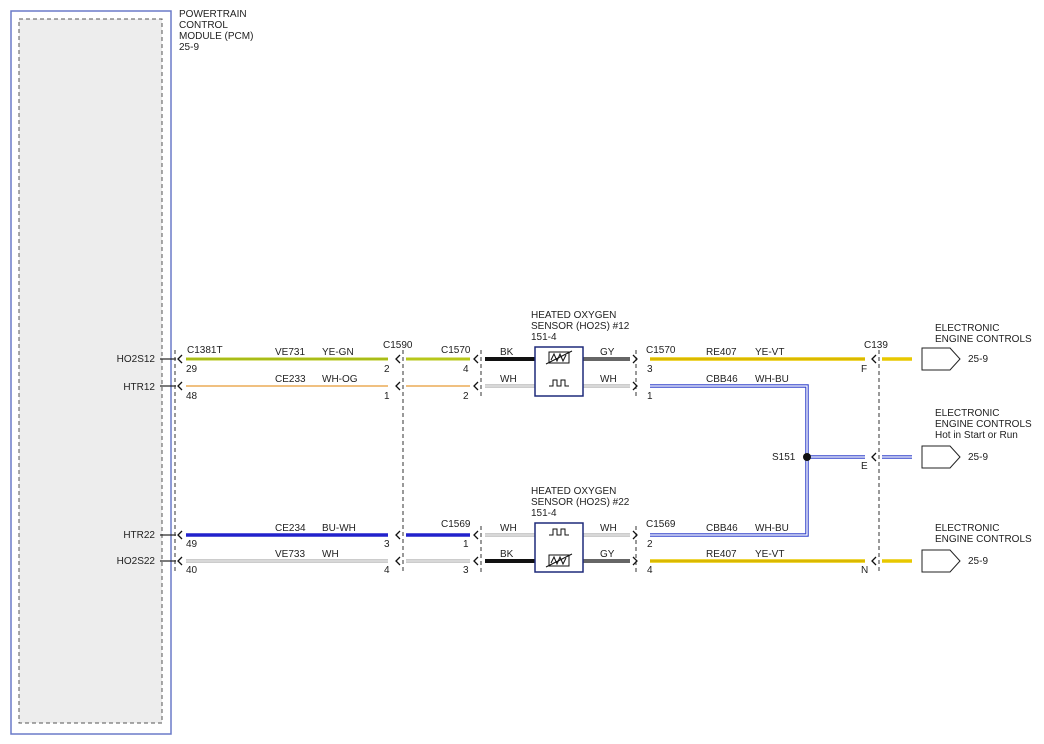 This screenshot has height=744, width=1044. I want to click on wire-color: YE-GN, so click(338, 352).